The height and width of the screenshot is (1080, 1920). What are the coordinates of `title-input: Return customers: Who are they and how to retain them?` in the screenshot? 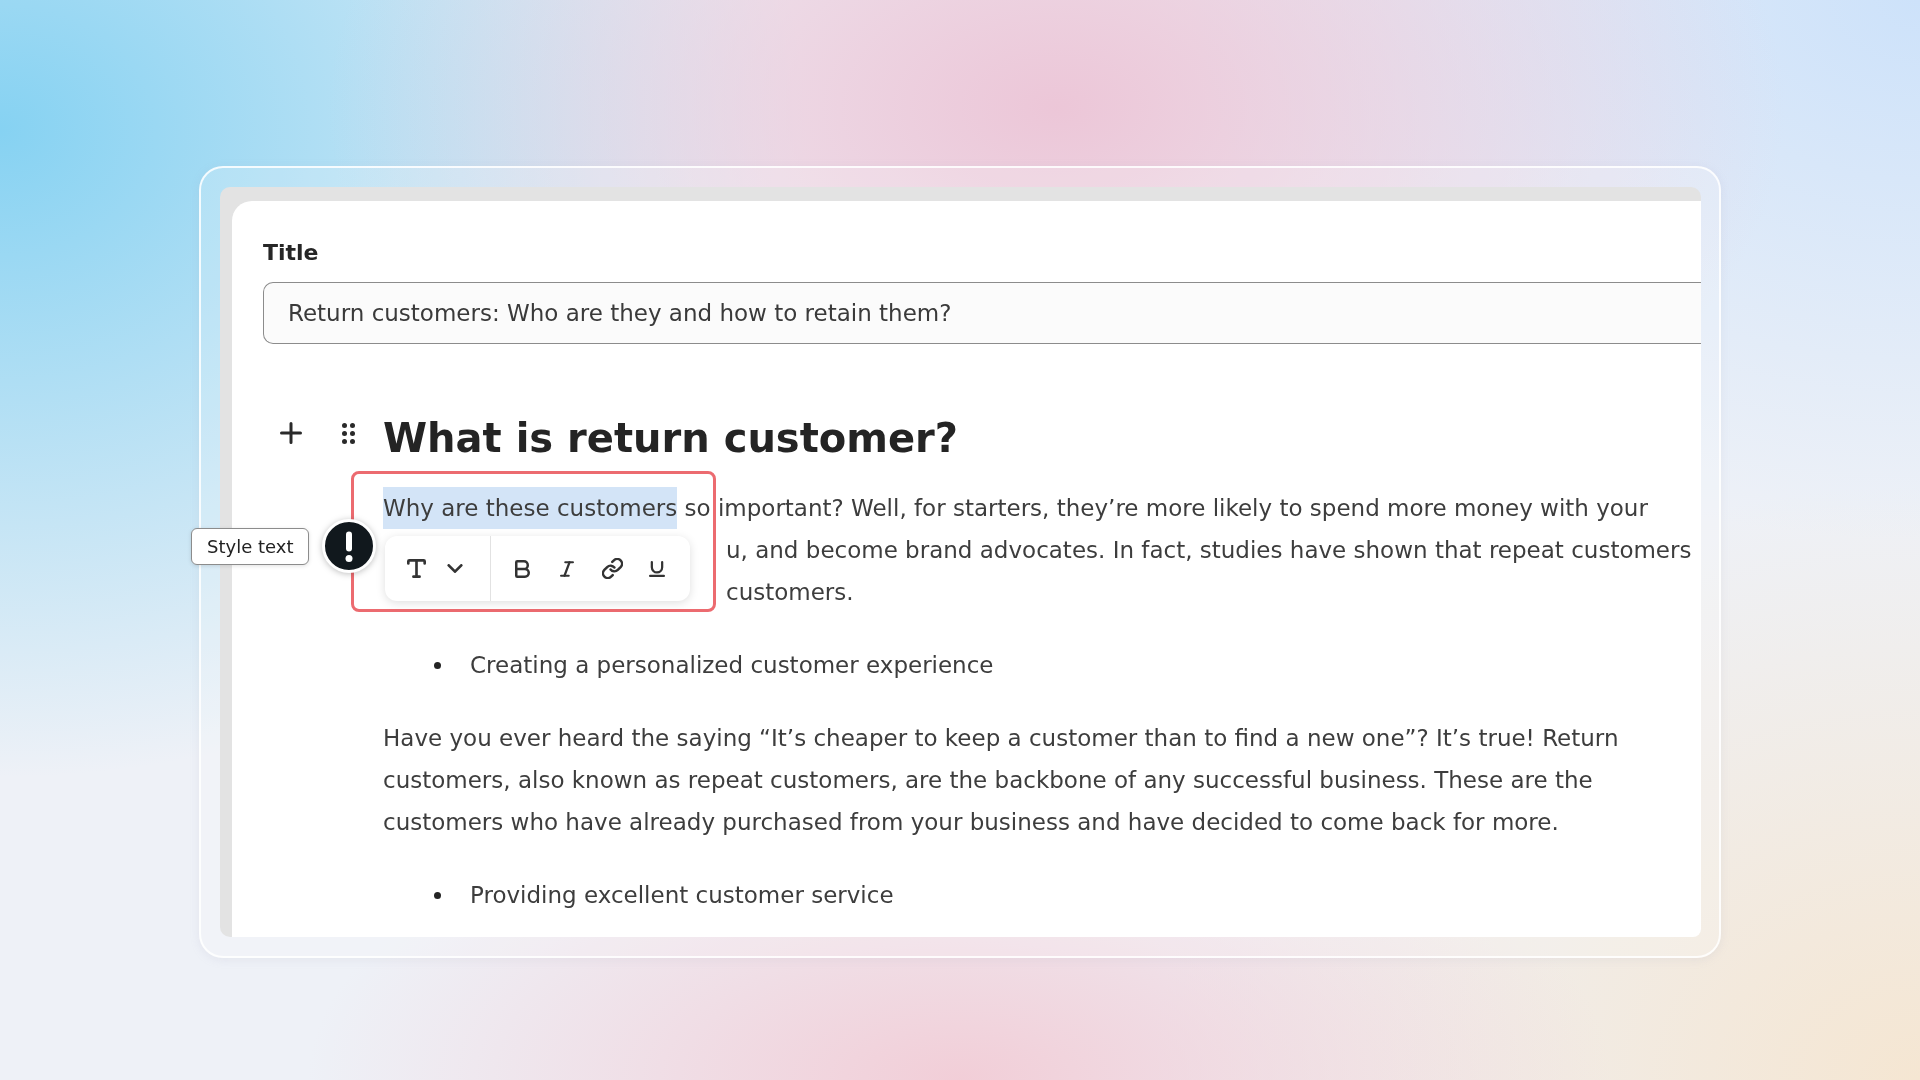 It's located at (982, 313).